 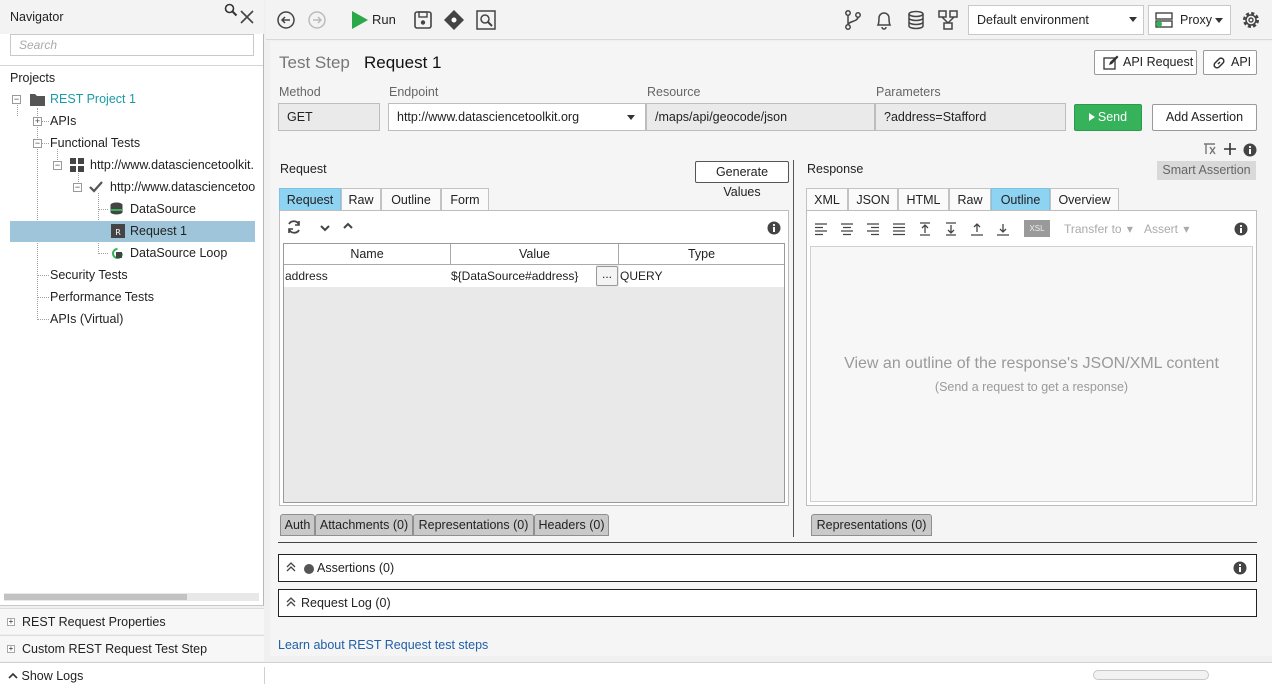 I want to click on proxy-button: Proxy, so click(x=1189, y=20).